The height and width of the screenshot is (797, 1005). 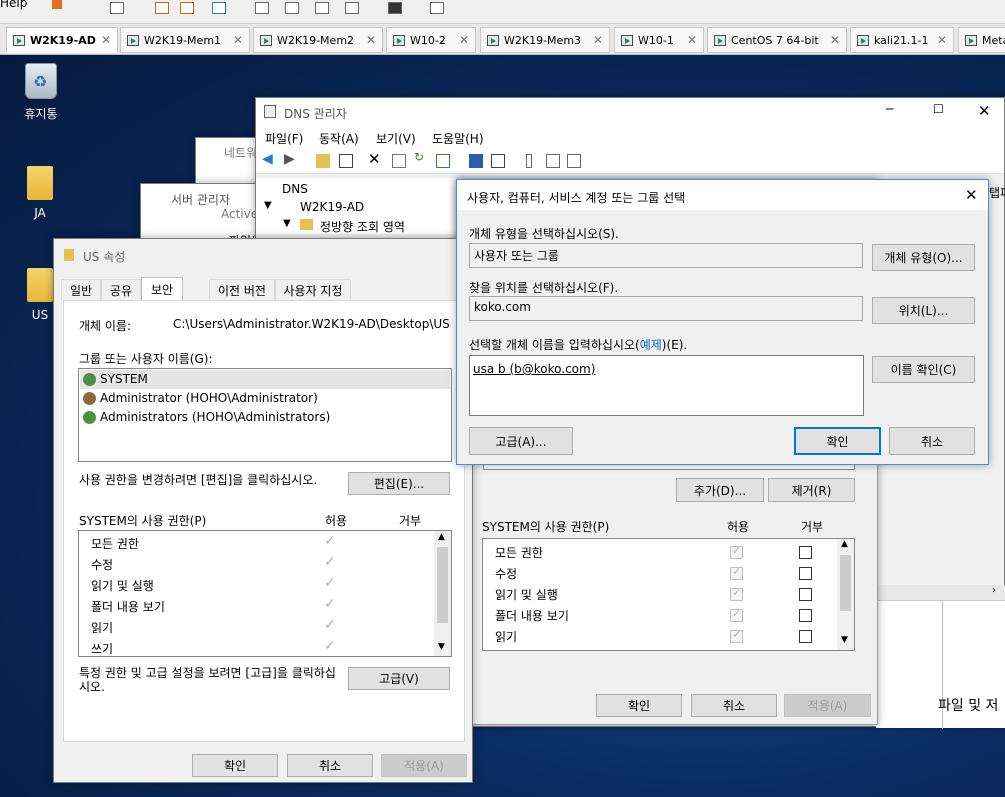 I want to click on show-pane-icon, so click(x=498, y=161).